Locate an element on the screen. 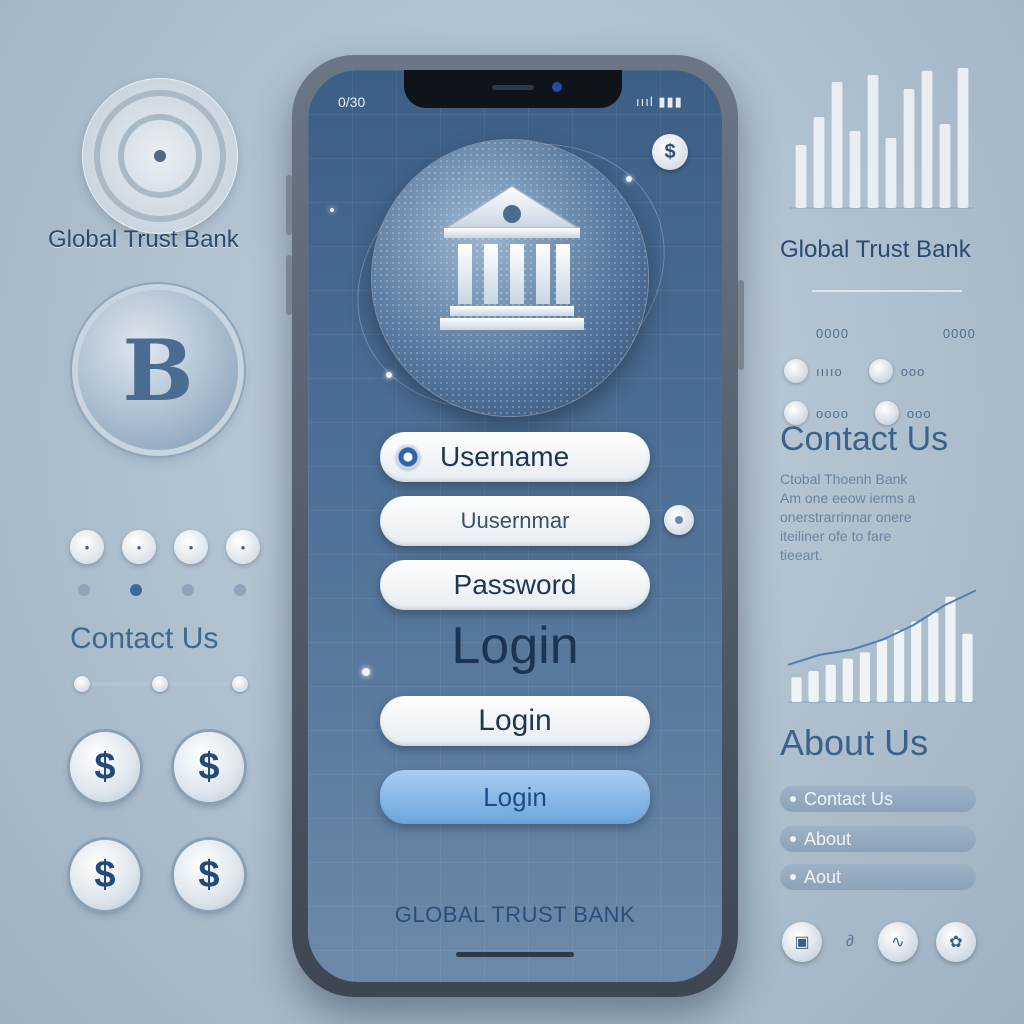 Image resolution: width=1024 pixels, height=1024 pixels. bar-chart-top is located at coordinates (882, 138).